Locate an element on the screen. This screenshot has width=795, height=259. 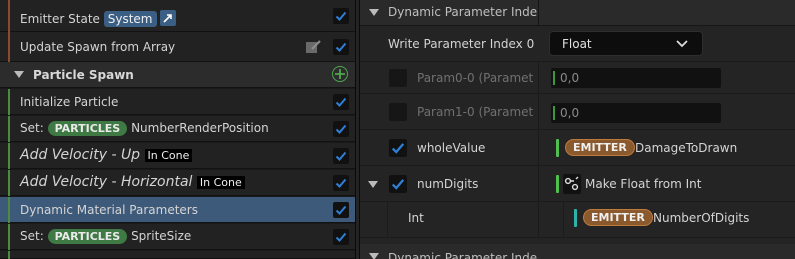
module-row-set-number-render-position: Set: PARTICLES NumberRenderPosition is located at coordinates (177, 129).